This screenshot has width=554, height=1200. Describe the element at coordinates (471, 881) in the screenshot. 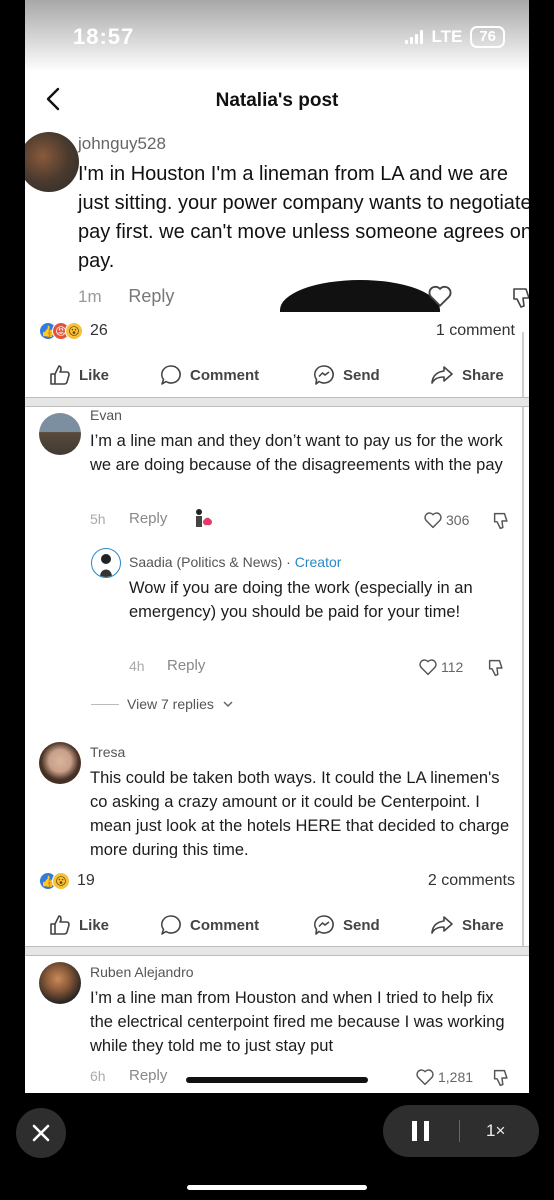

I see `comments-count: 2 comments` at that location.